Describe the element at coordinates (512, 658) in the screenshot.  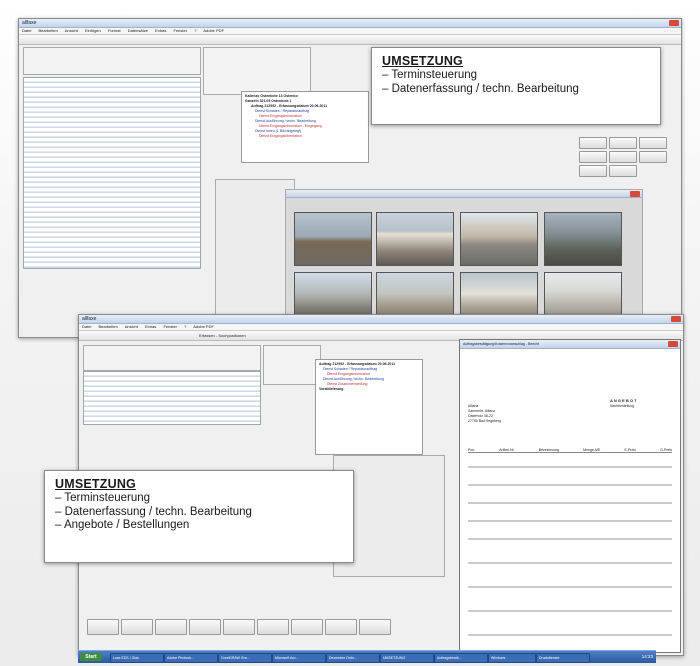
I see `taskbar-item: Windows` at that location.